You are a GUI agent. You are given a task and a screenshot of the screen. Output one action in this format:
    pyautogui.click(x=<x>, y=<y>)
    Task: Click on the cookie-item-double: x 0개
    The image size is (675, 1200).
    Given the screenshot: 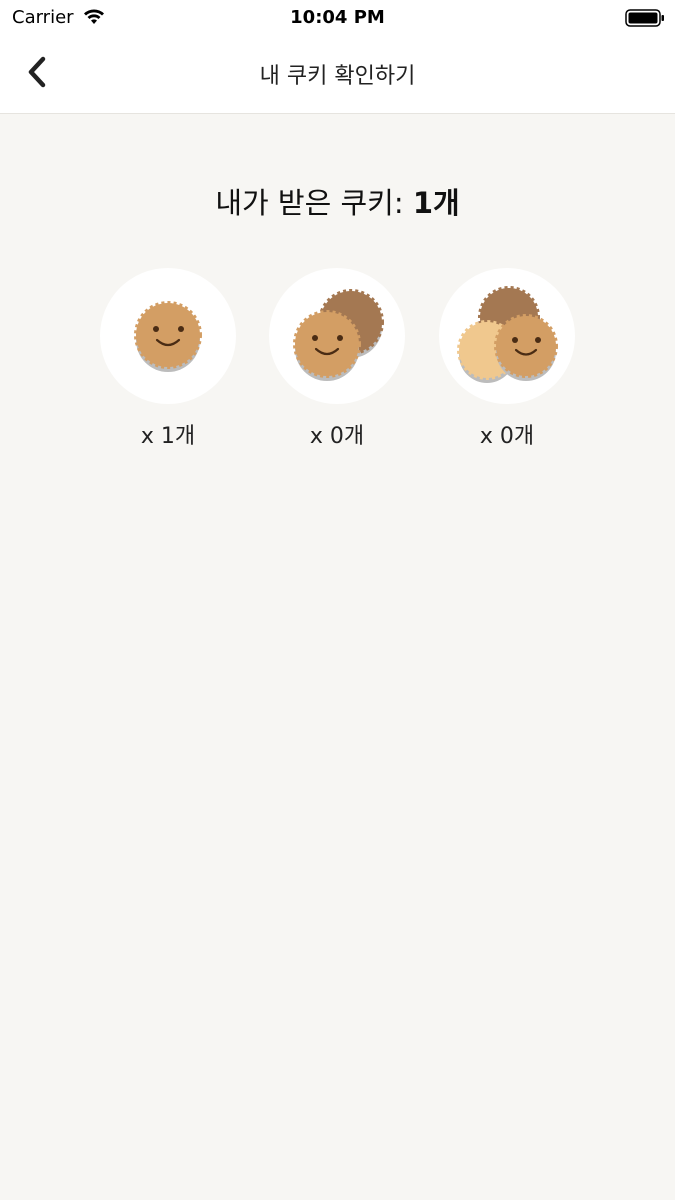 What is the action you would take?
    pyautogui.click(x=337, y=359)
    